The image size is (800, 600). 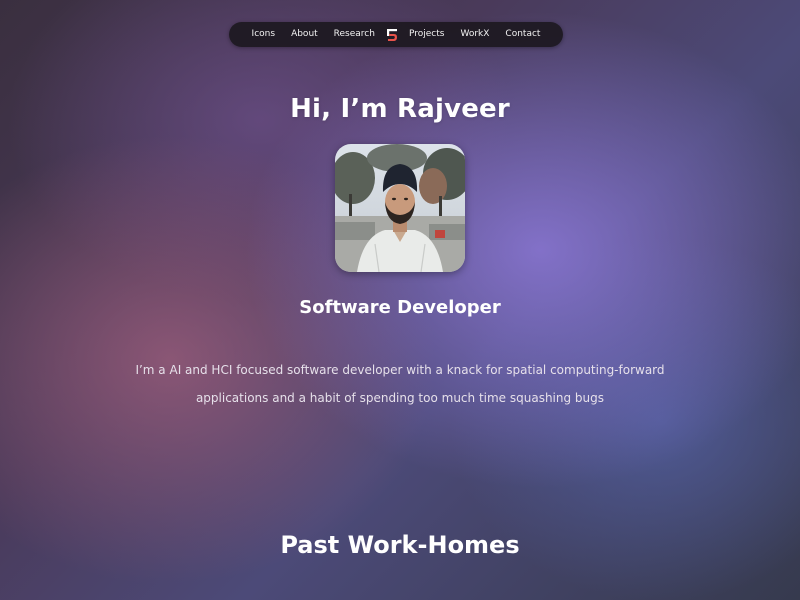 I want to click on role-subtitle: Software Developer, so click(x=400, y=307).